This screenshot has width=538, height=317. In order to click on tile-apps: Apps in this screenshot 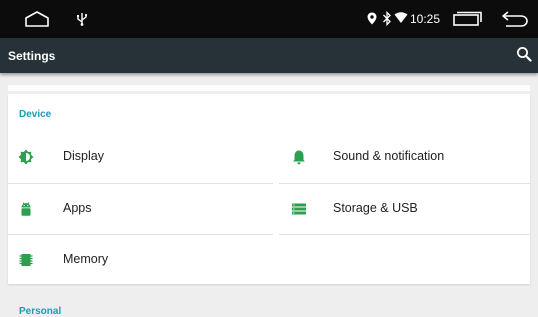, I will do `click(140, 209)`.